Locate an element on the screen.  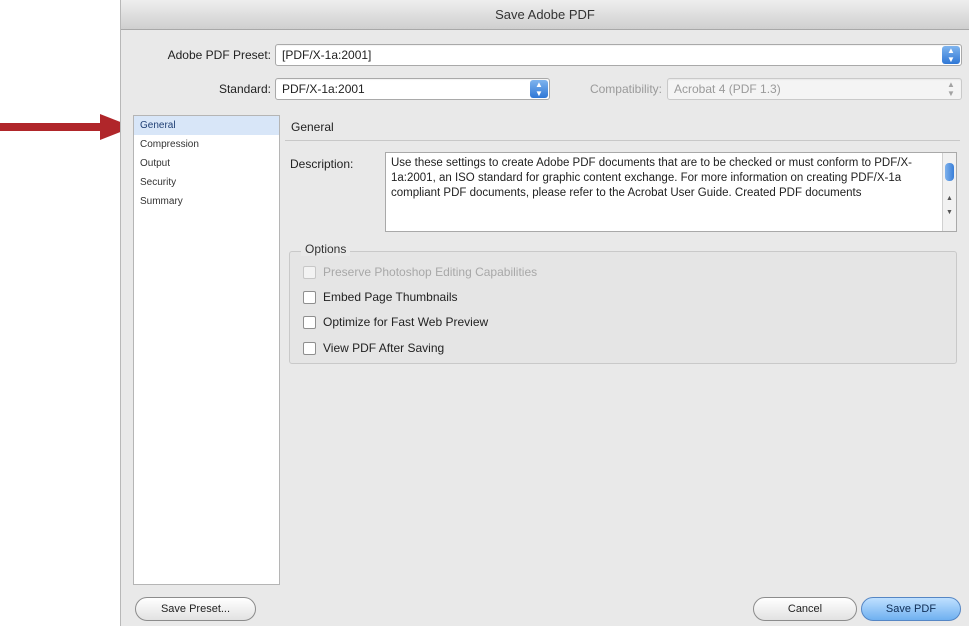
fast-web-preview-label: Optimize for Fast Web Preview is located at coordinates (406, 322).